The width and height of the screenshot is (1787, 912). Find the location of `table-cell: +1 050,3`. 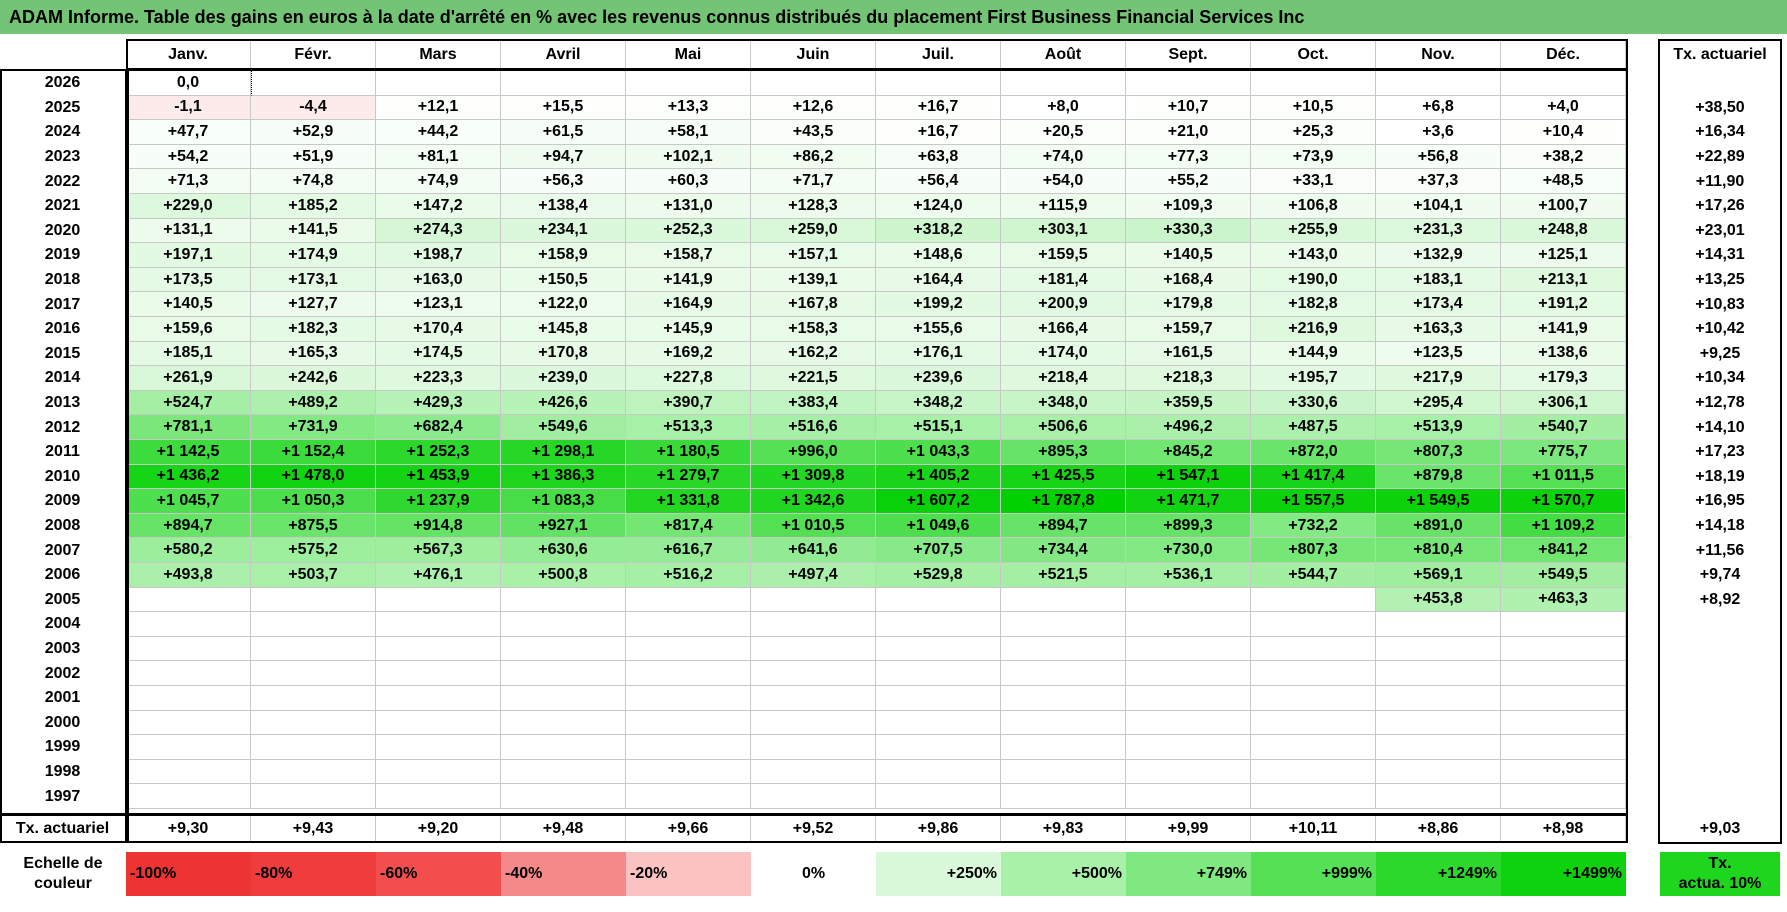

table-cell: +1 050,3 is located at coordinates (313, 501).